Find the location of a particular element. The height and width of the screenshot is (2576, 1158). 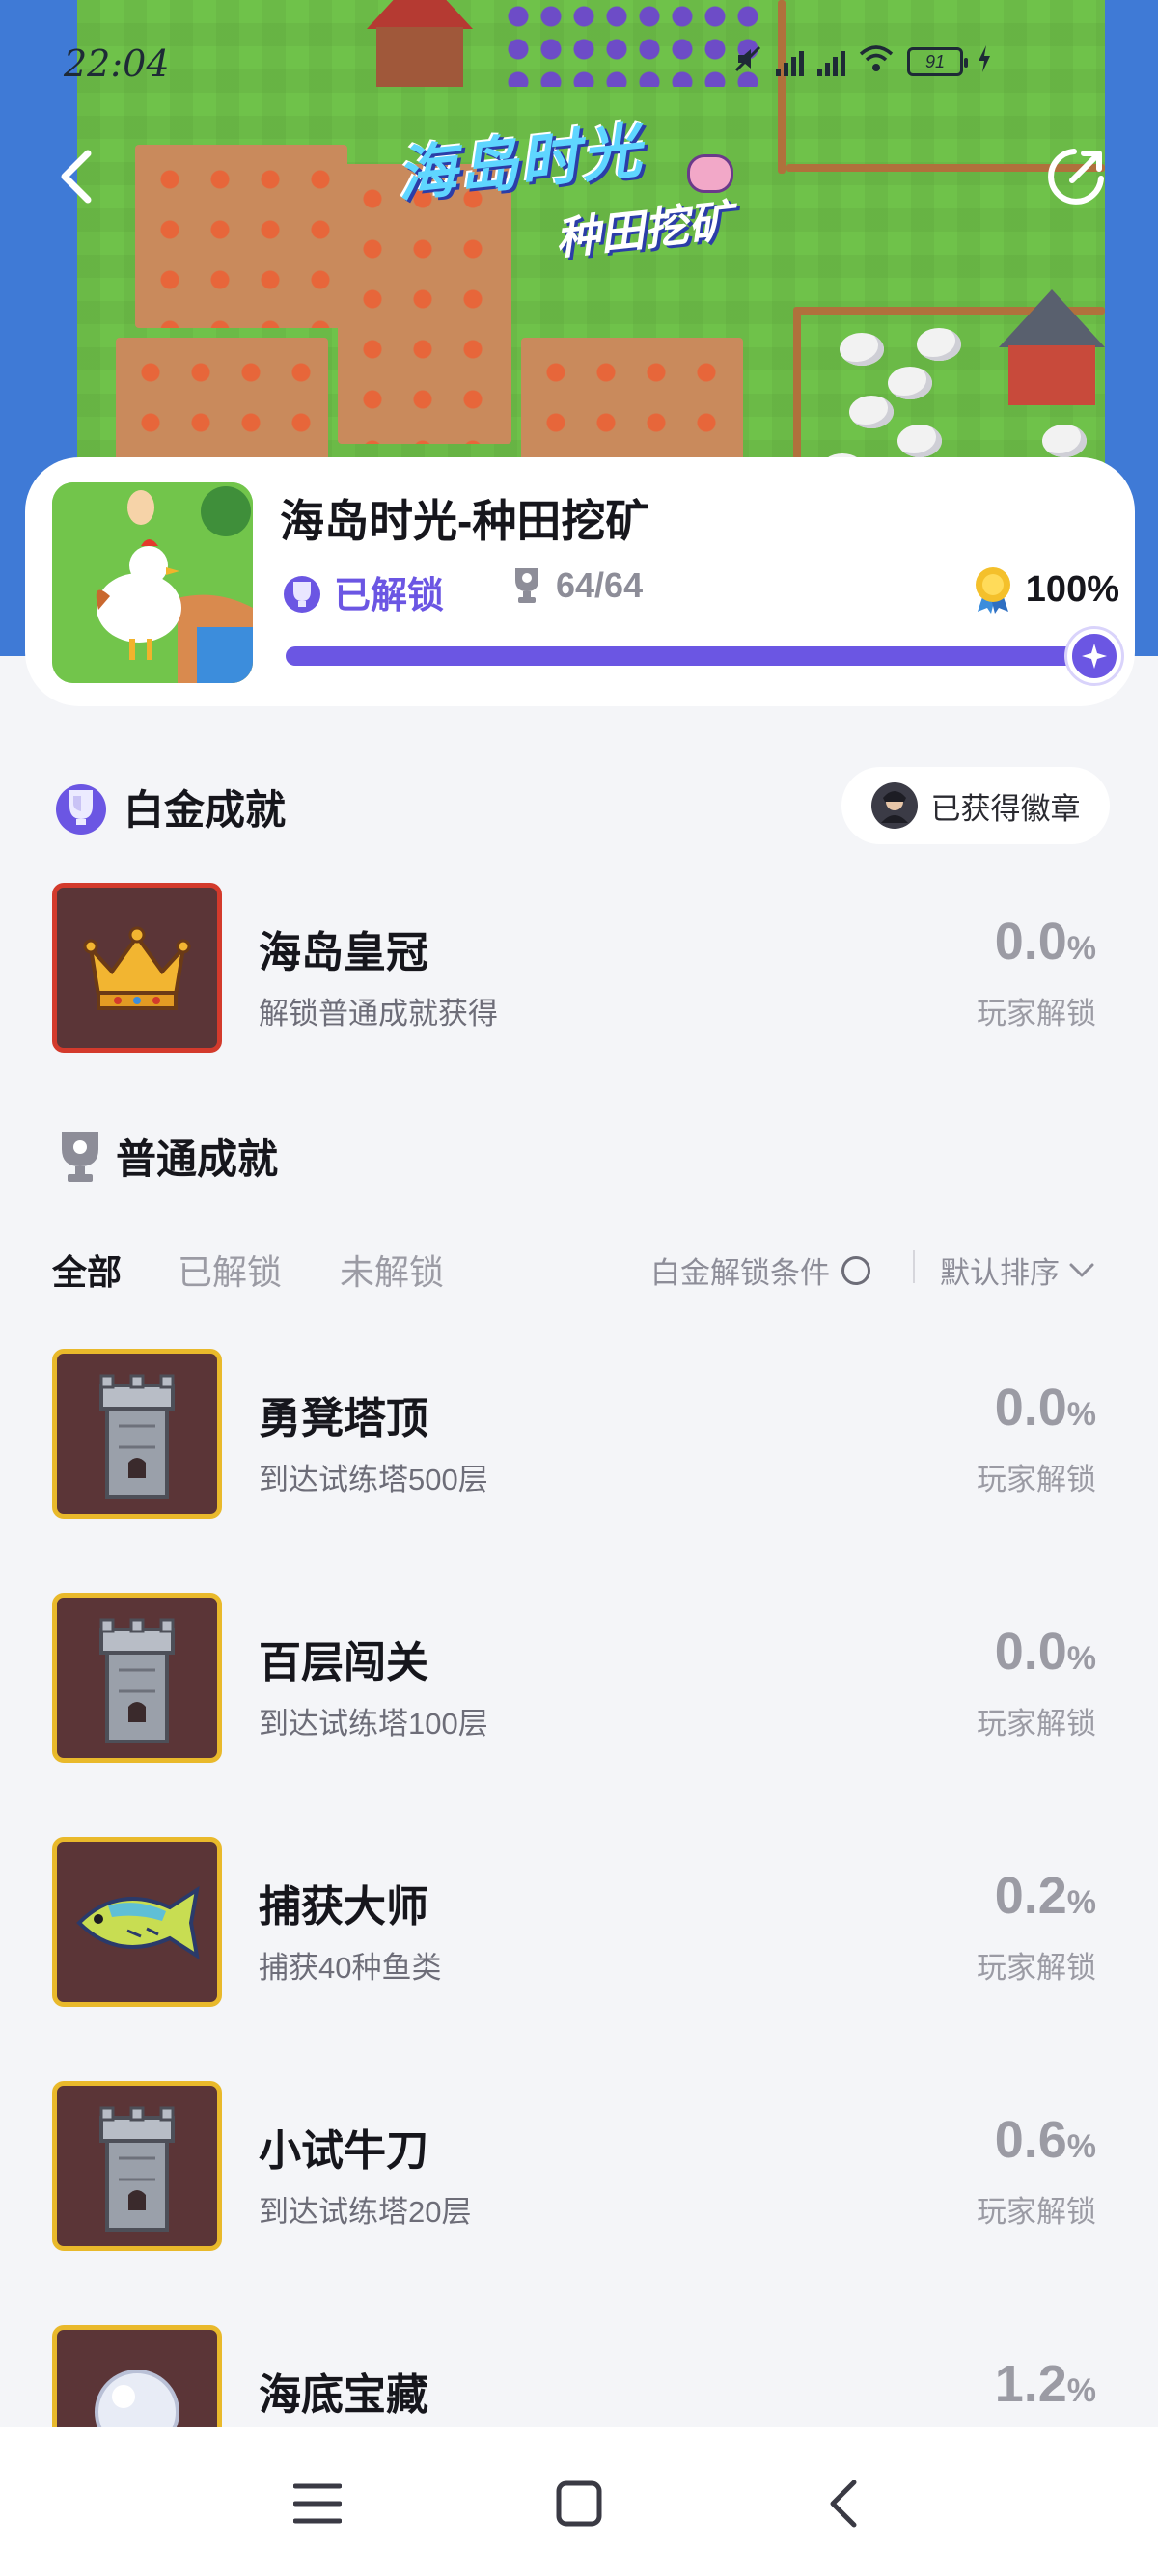

achievement-count: 64/64 is located at coordinates (577, 585).